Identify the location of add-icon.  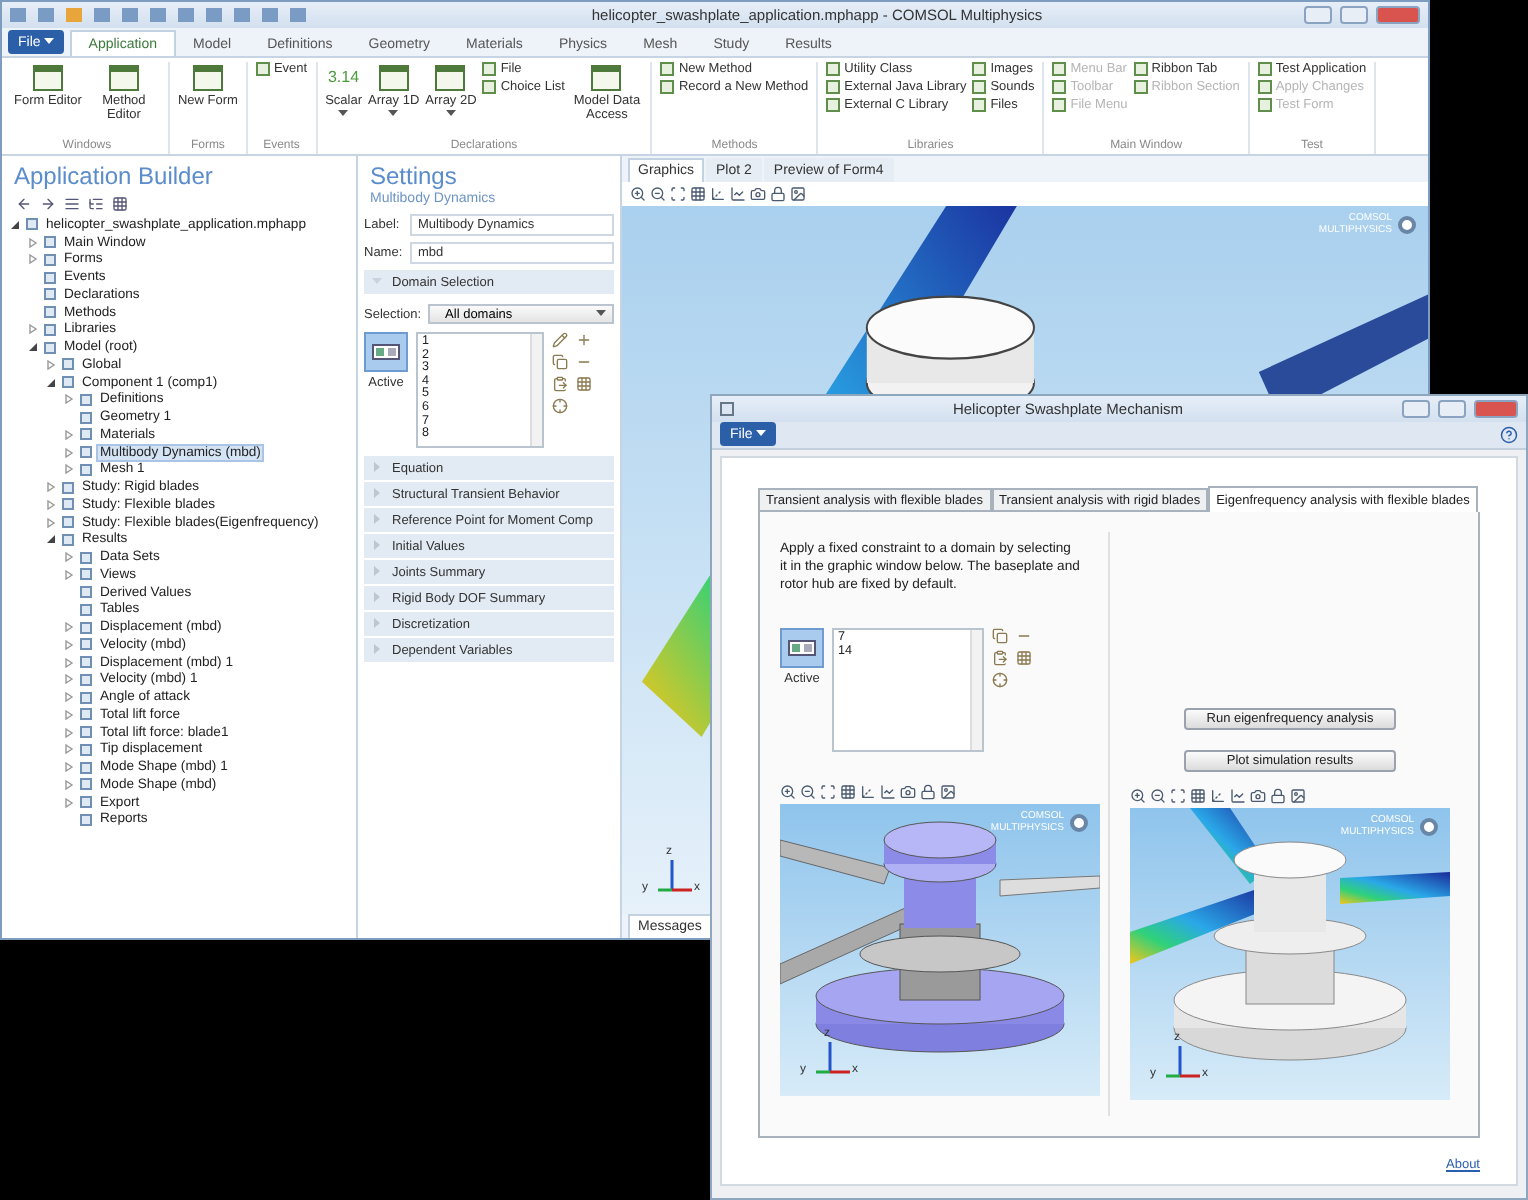
(584, 340).